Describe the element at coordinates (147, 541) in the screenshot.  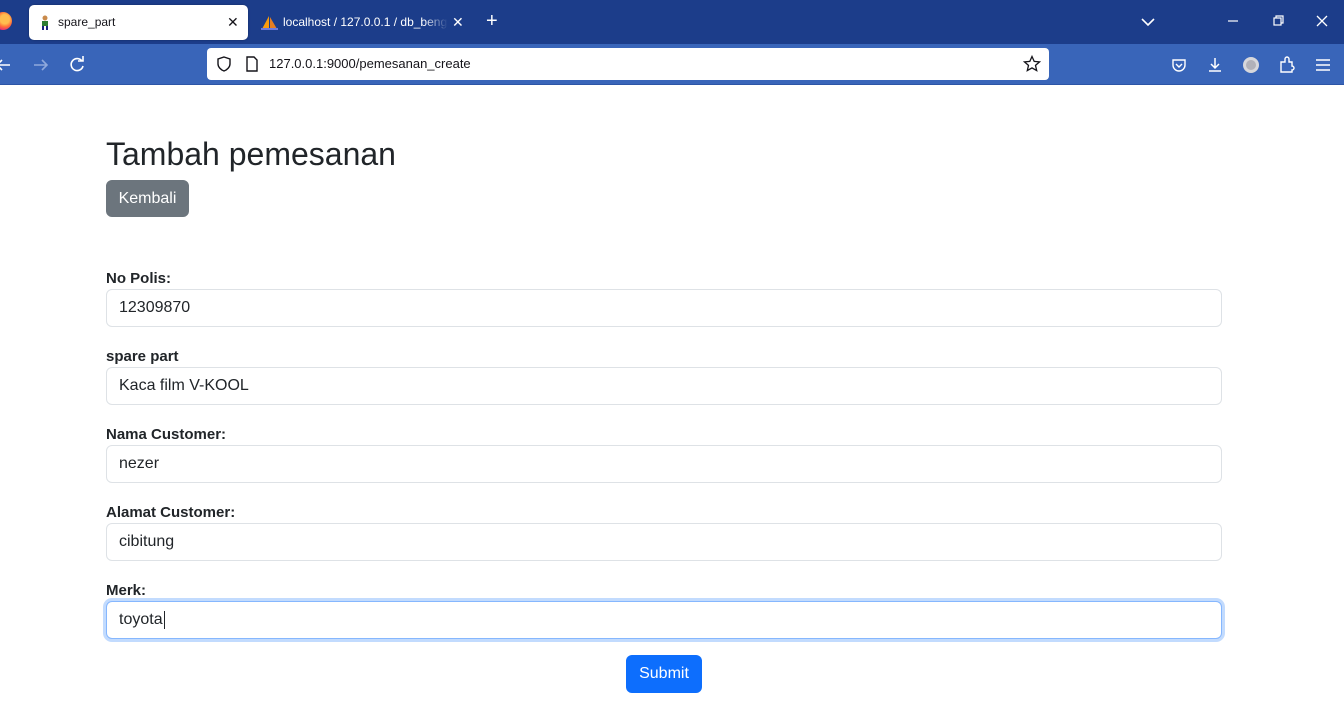
I see `alamat-customer-value: cibitung` at that location.